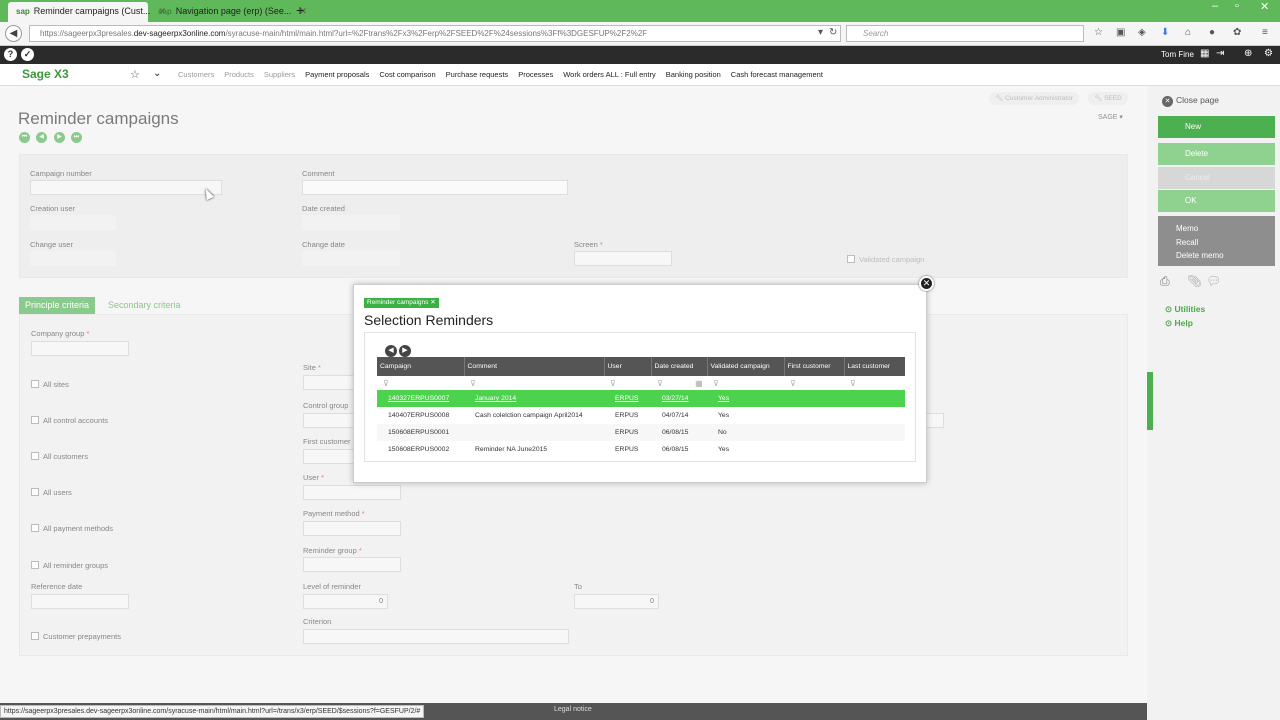 This screenshot has width=1280, height=720. Describe the element at coordinates (228, 12) in the screenshot. I see `browser-tab-navigation-page: sap Navigation page (erp) (See... ✕` at that location.